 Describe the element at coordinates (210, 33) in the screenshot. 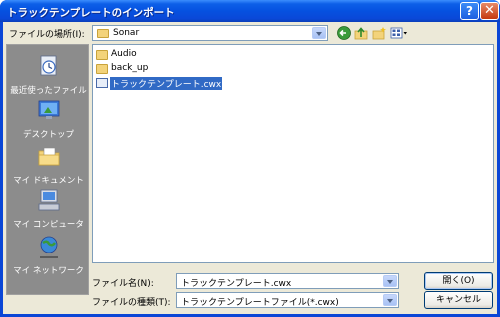

I see `look-in-combo: Sonar` at that location.